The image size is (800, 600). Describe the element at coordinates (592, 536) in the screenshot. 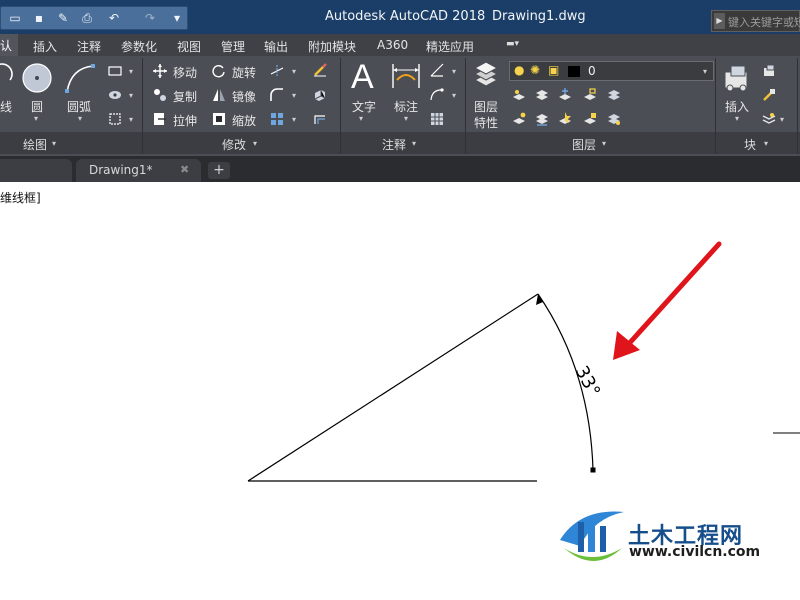

I see `watermark-logo-icon` at that location.